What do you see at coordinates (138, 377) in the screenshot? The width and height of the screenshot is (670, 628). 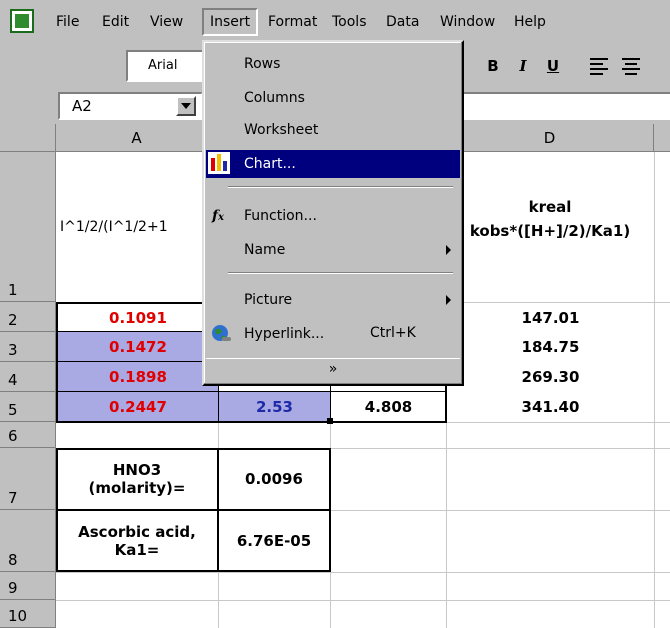 I see `cell-a4: 0.1898` at bounding box center [138, 377].